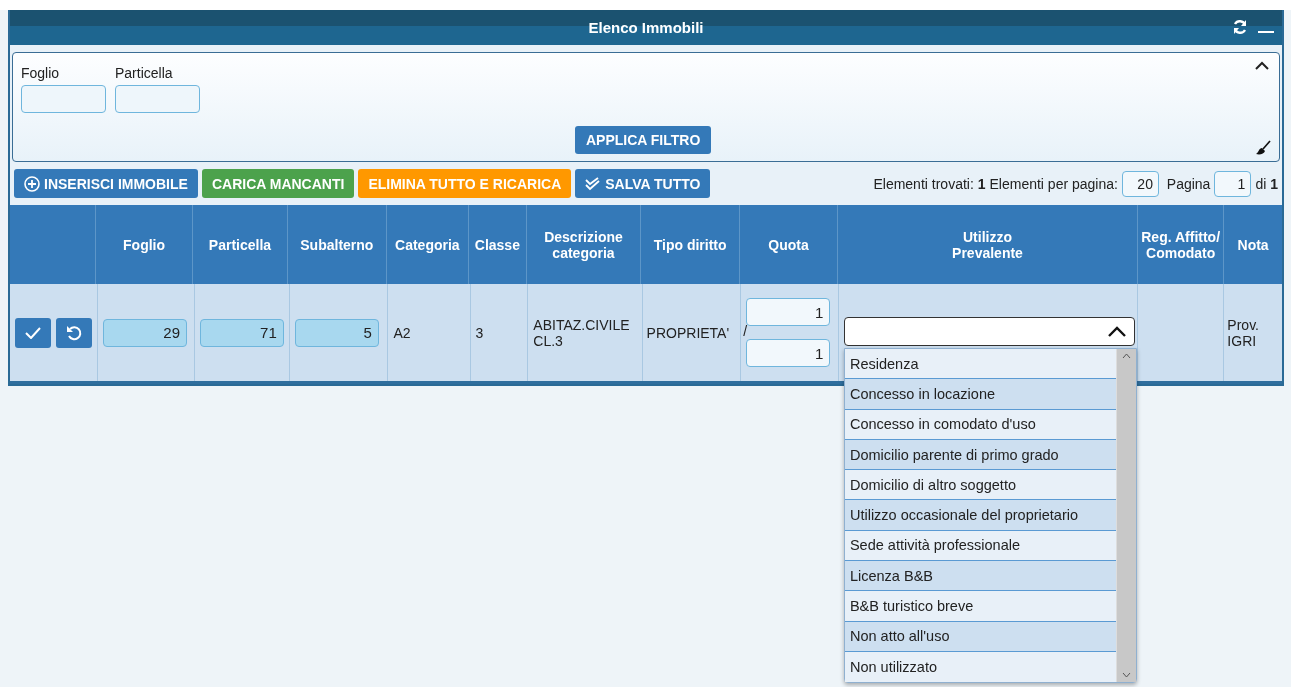 The width and height of the screenshot is (1291, 687). What do you see at coordinates (1126, 675) in the screenshot?
I see `scroll-down-icon` at bounding box center [1126, 675].